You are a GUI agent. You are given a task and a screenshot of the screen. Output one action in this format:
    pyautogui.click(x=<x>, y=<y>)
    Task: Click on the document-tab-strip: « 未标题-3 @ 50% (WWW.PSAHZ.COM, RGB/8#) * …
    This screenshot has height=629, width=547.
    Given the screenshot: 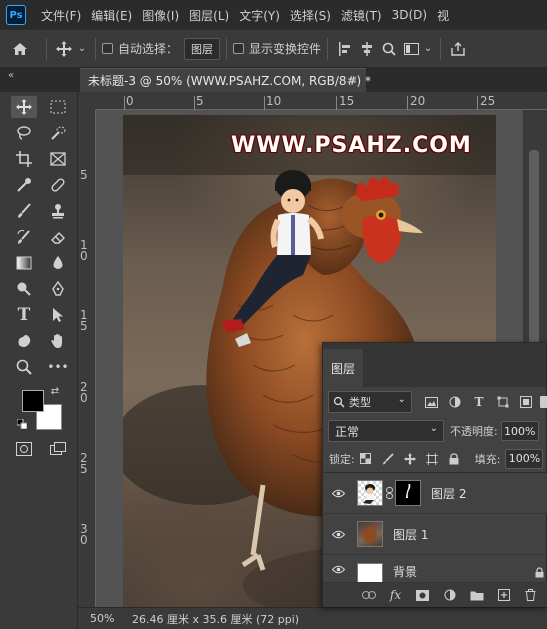 What is the action you would take?
    pyautogui.click(x=273, y=80)
    